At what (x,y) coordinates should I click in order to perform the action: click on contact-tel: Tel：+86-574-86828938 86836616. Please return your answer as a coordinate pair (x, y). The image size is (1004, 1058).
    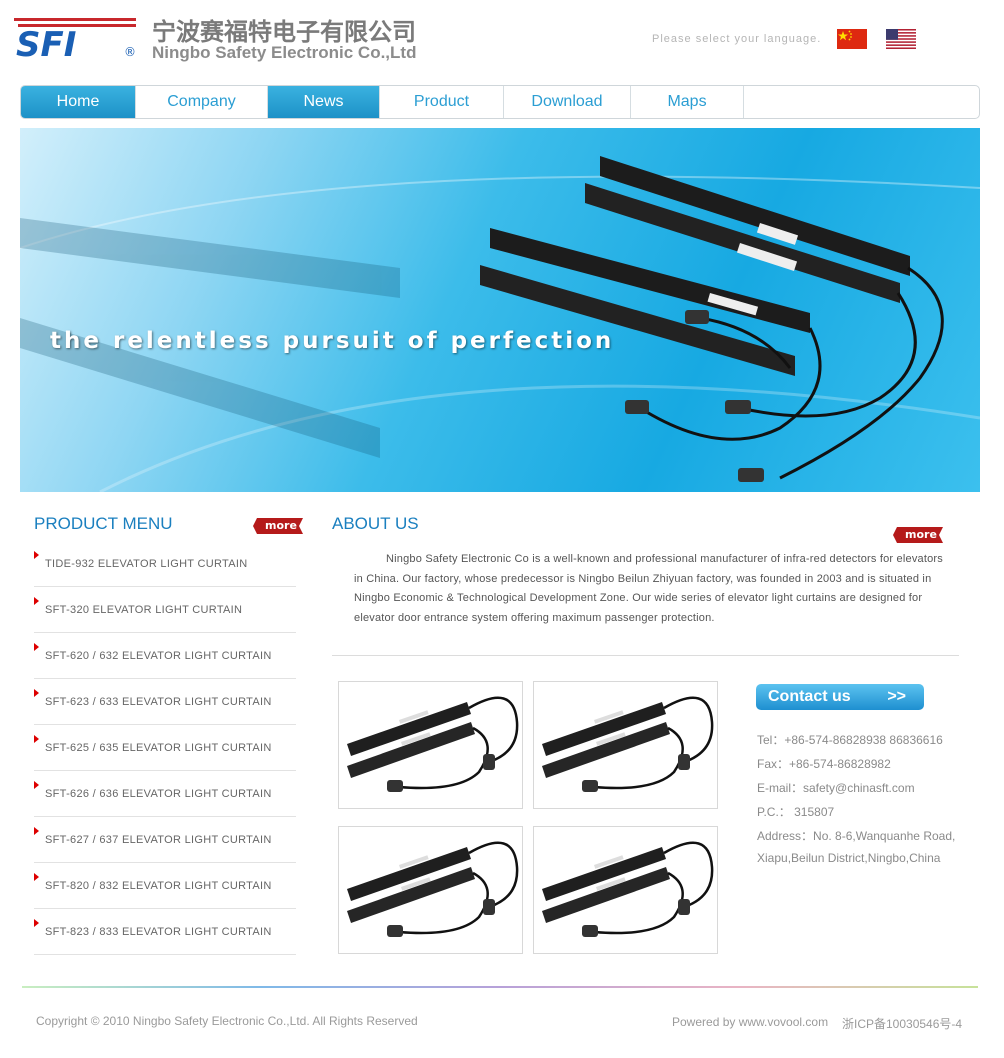
    Looking at the image, I should click on (850, 740).